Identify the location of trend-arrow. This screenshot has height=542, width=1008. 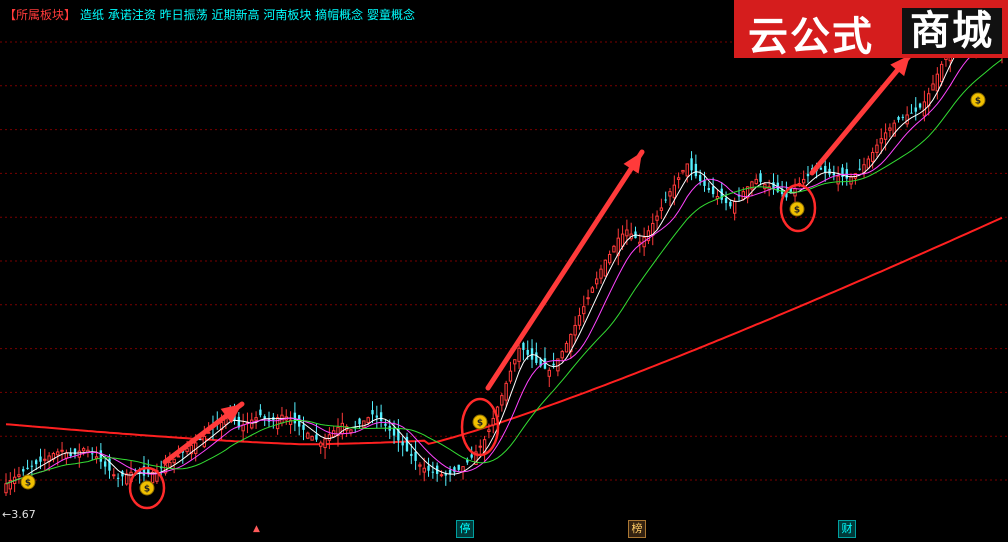
(861, 114).